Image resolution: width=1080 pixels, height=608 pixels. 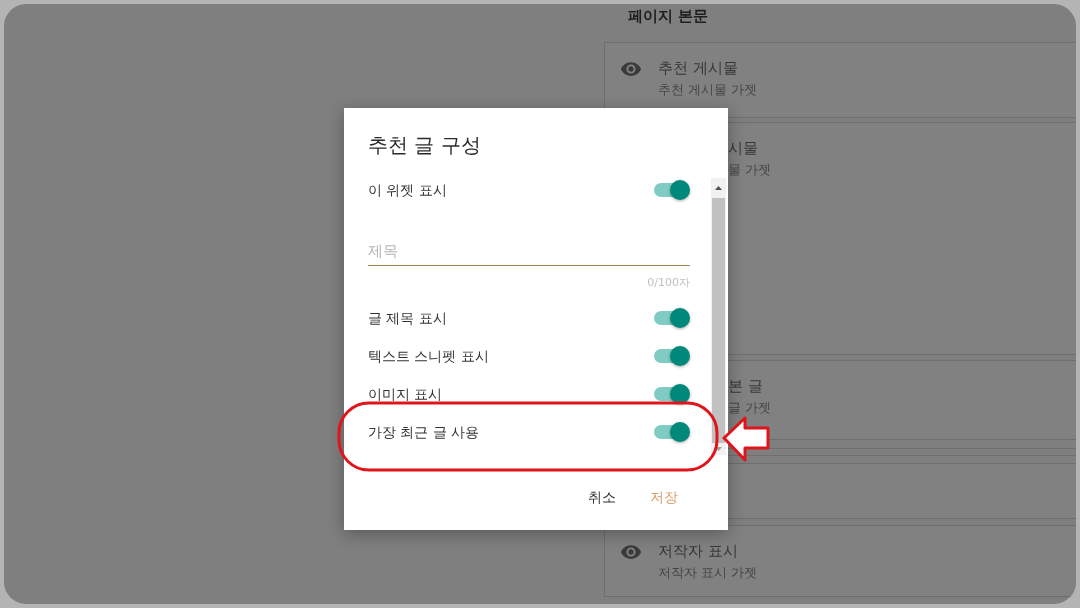 What do you see at coordinates (718, 188) in the screenshot?
I see `scroll-up-icon` at bounding box center [718, 188].